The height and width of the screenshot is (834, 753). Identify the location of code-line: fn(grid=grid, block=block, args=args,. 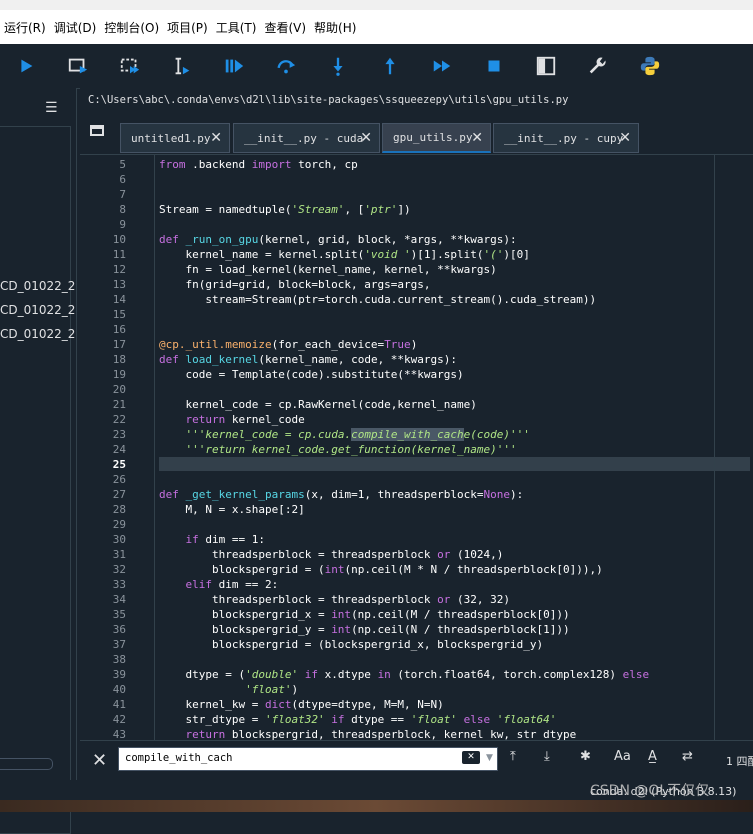
(294, 284).